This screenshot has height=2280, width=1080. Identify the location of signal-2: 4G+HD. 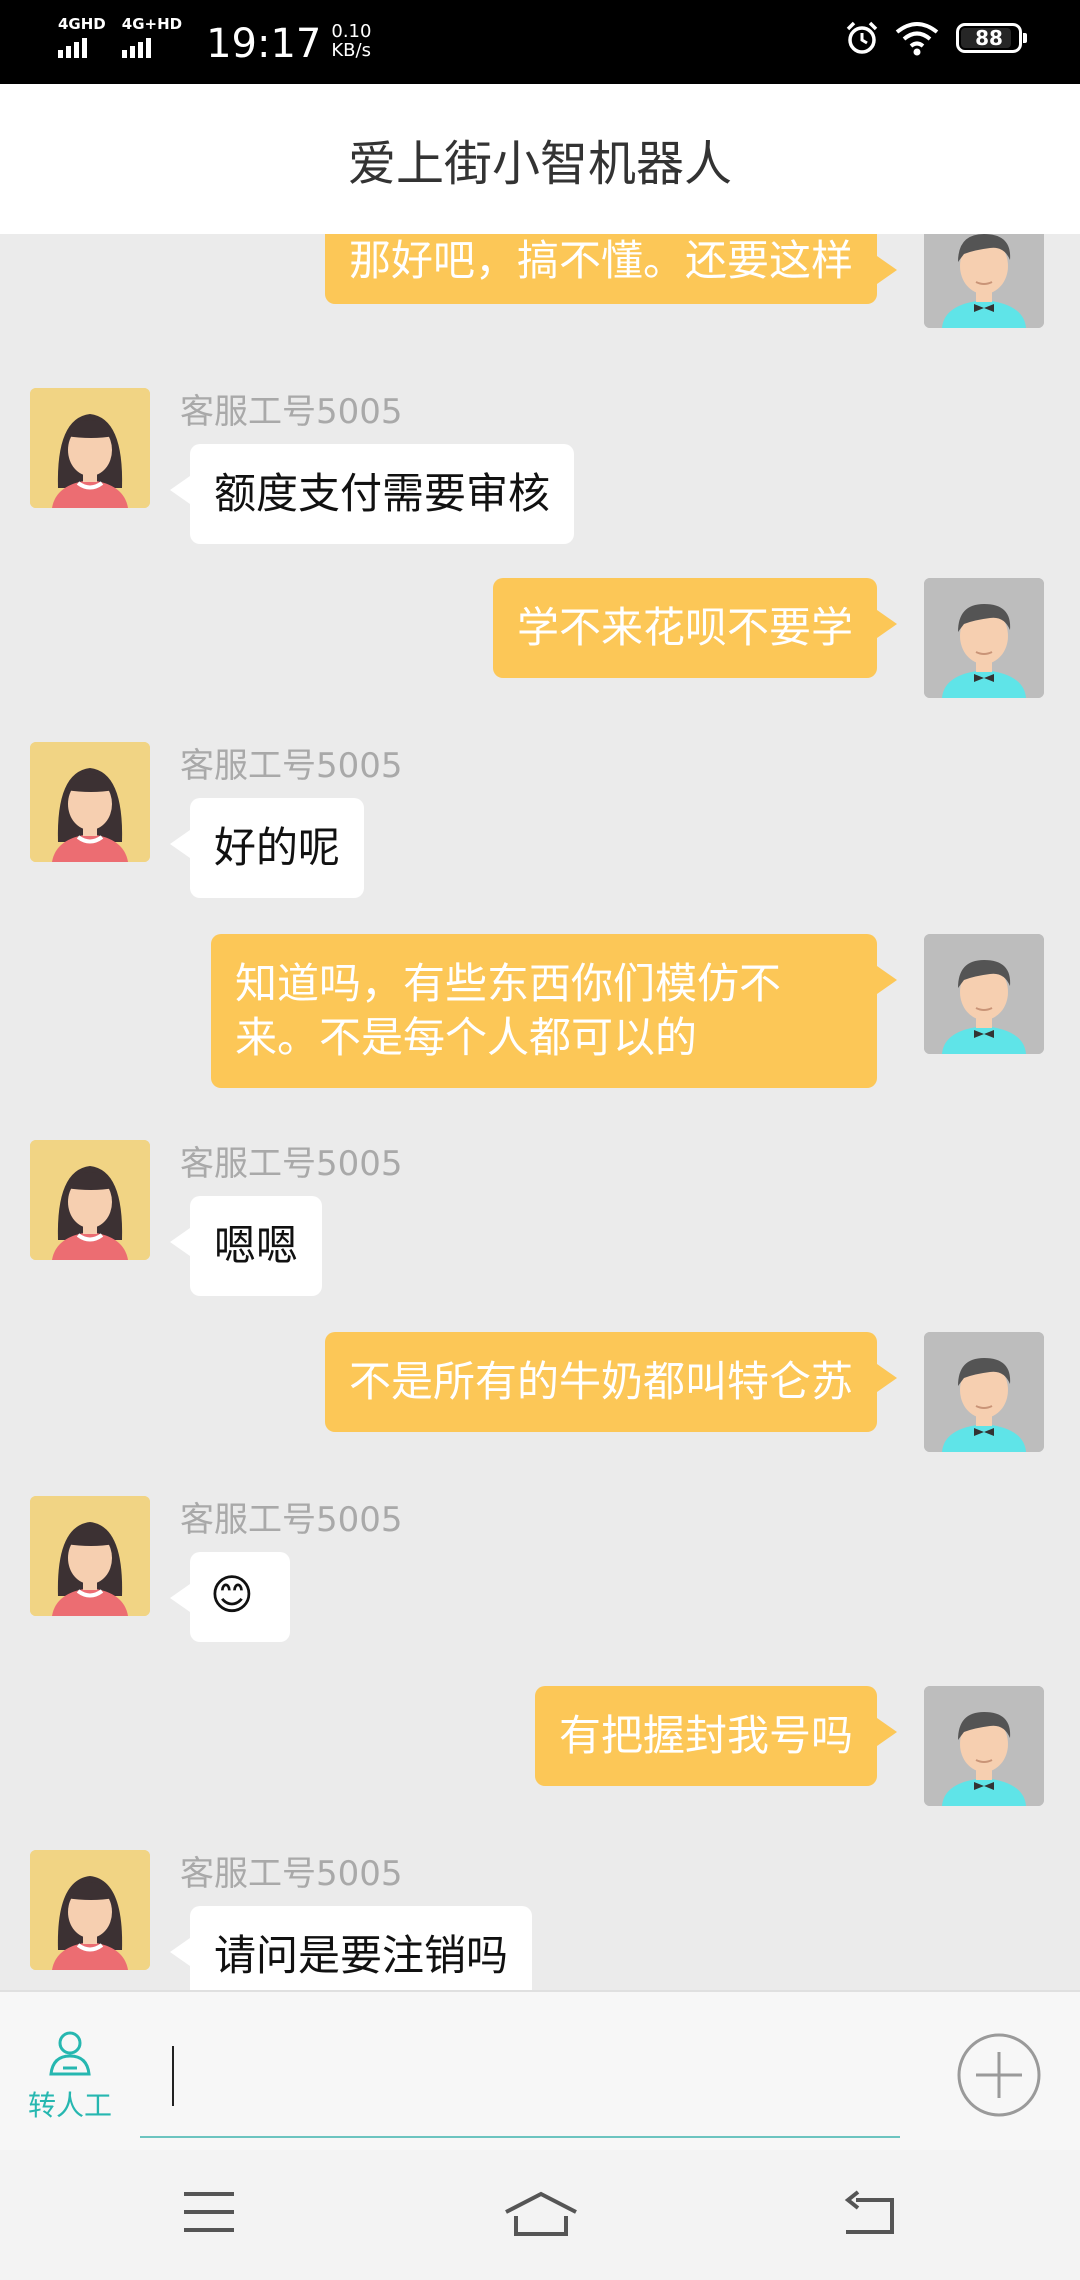
(152, 36).